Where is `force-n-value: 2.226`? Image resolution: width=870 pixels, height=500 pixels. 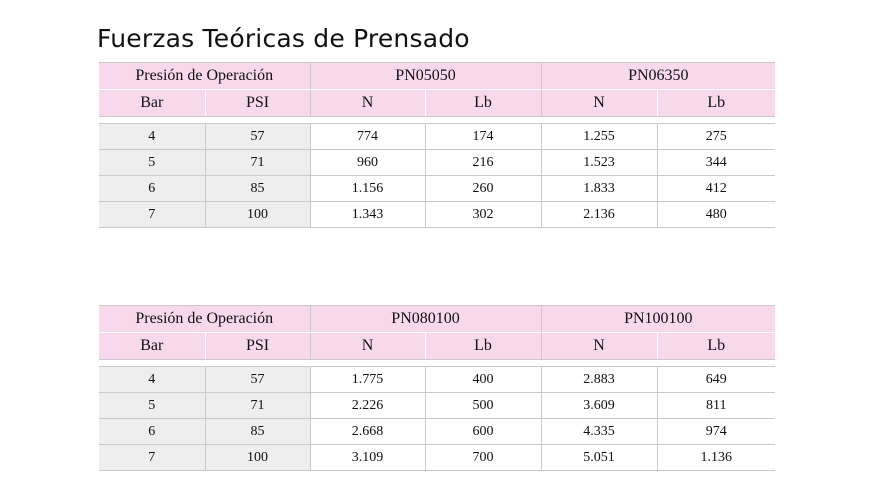
force-n-value: 2.226 is located at coordinates (367, 405).